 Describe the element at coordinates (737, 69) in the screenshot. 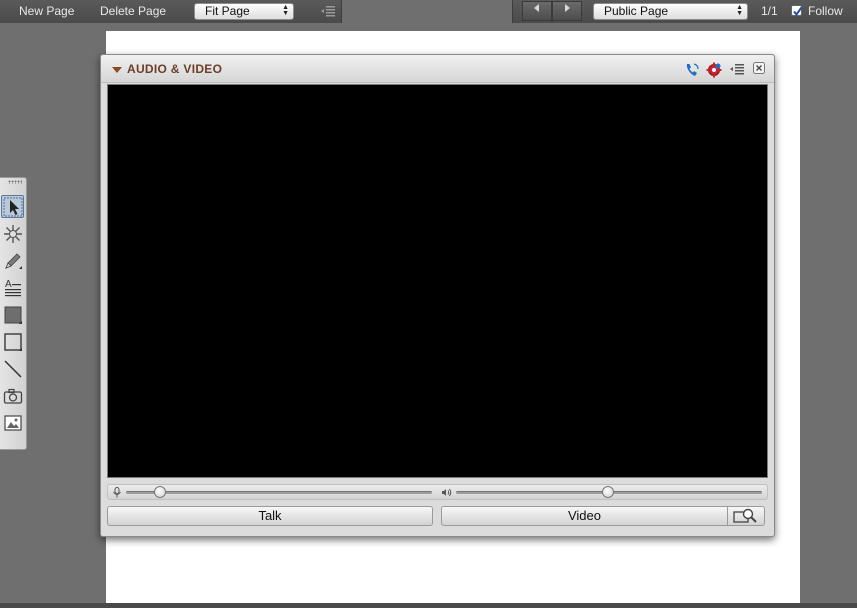

I see `menu-icon` at that location.